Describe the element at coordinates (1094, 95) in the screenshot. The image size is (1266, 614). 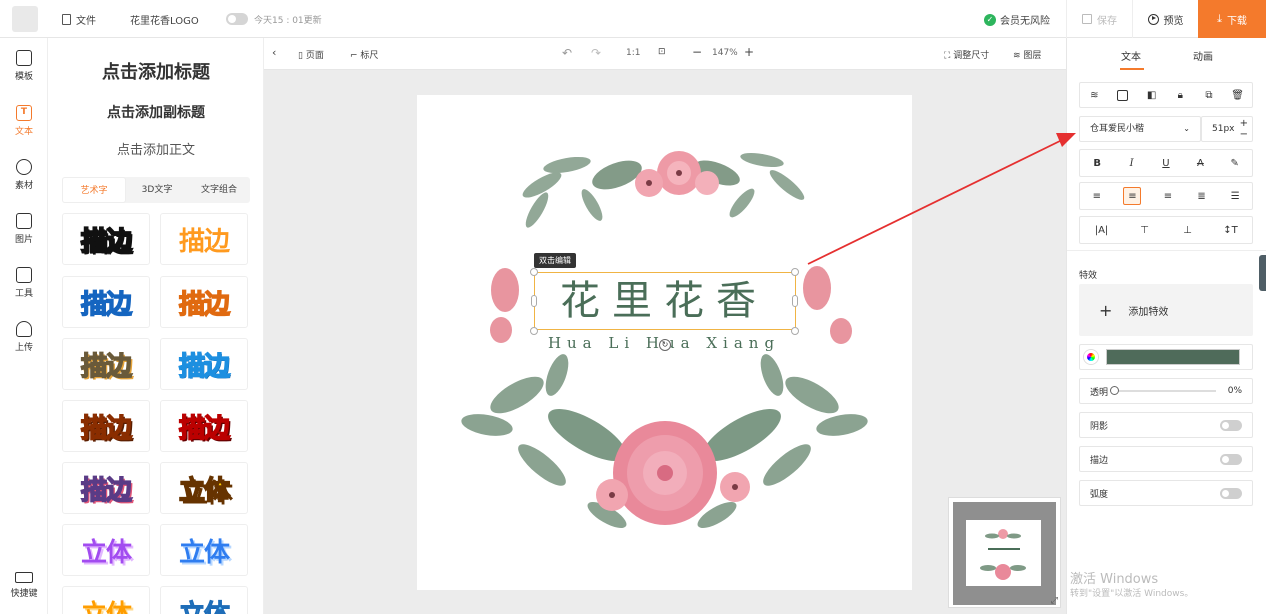
I see `layer-order-icon: ≋` at that location.